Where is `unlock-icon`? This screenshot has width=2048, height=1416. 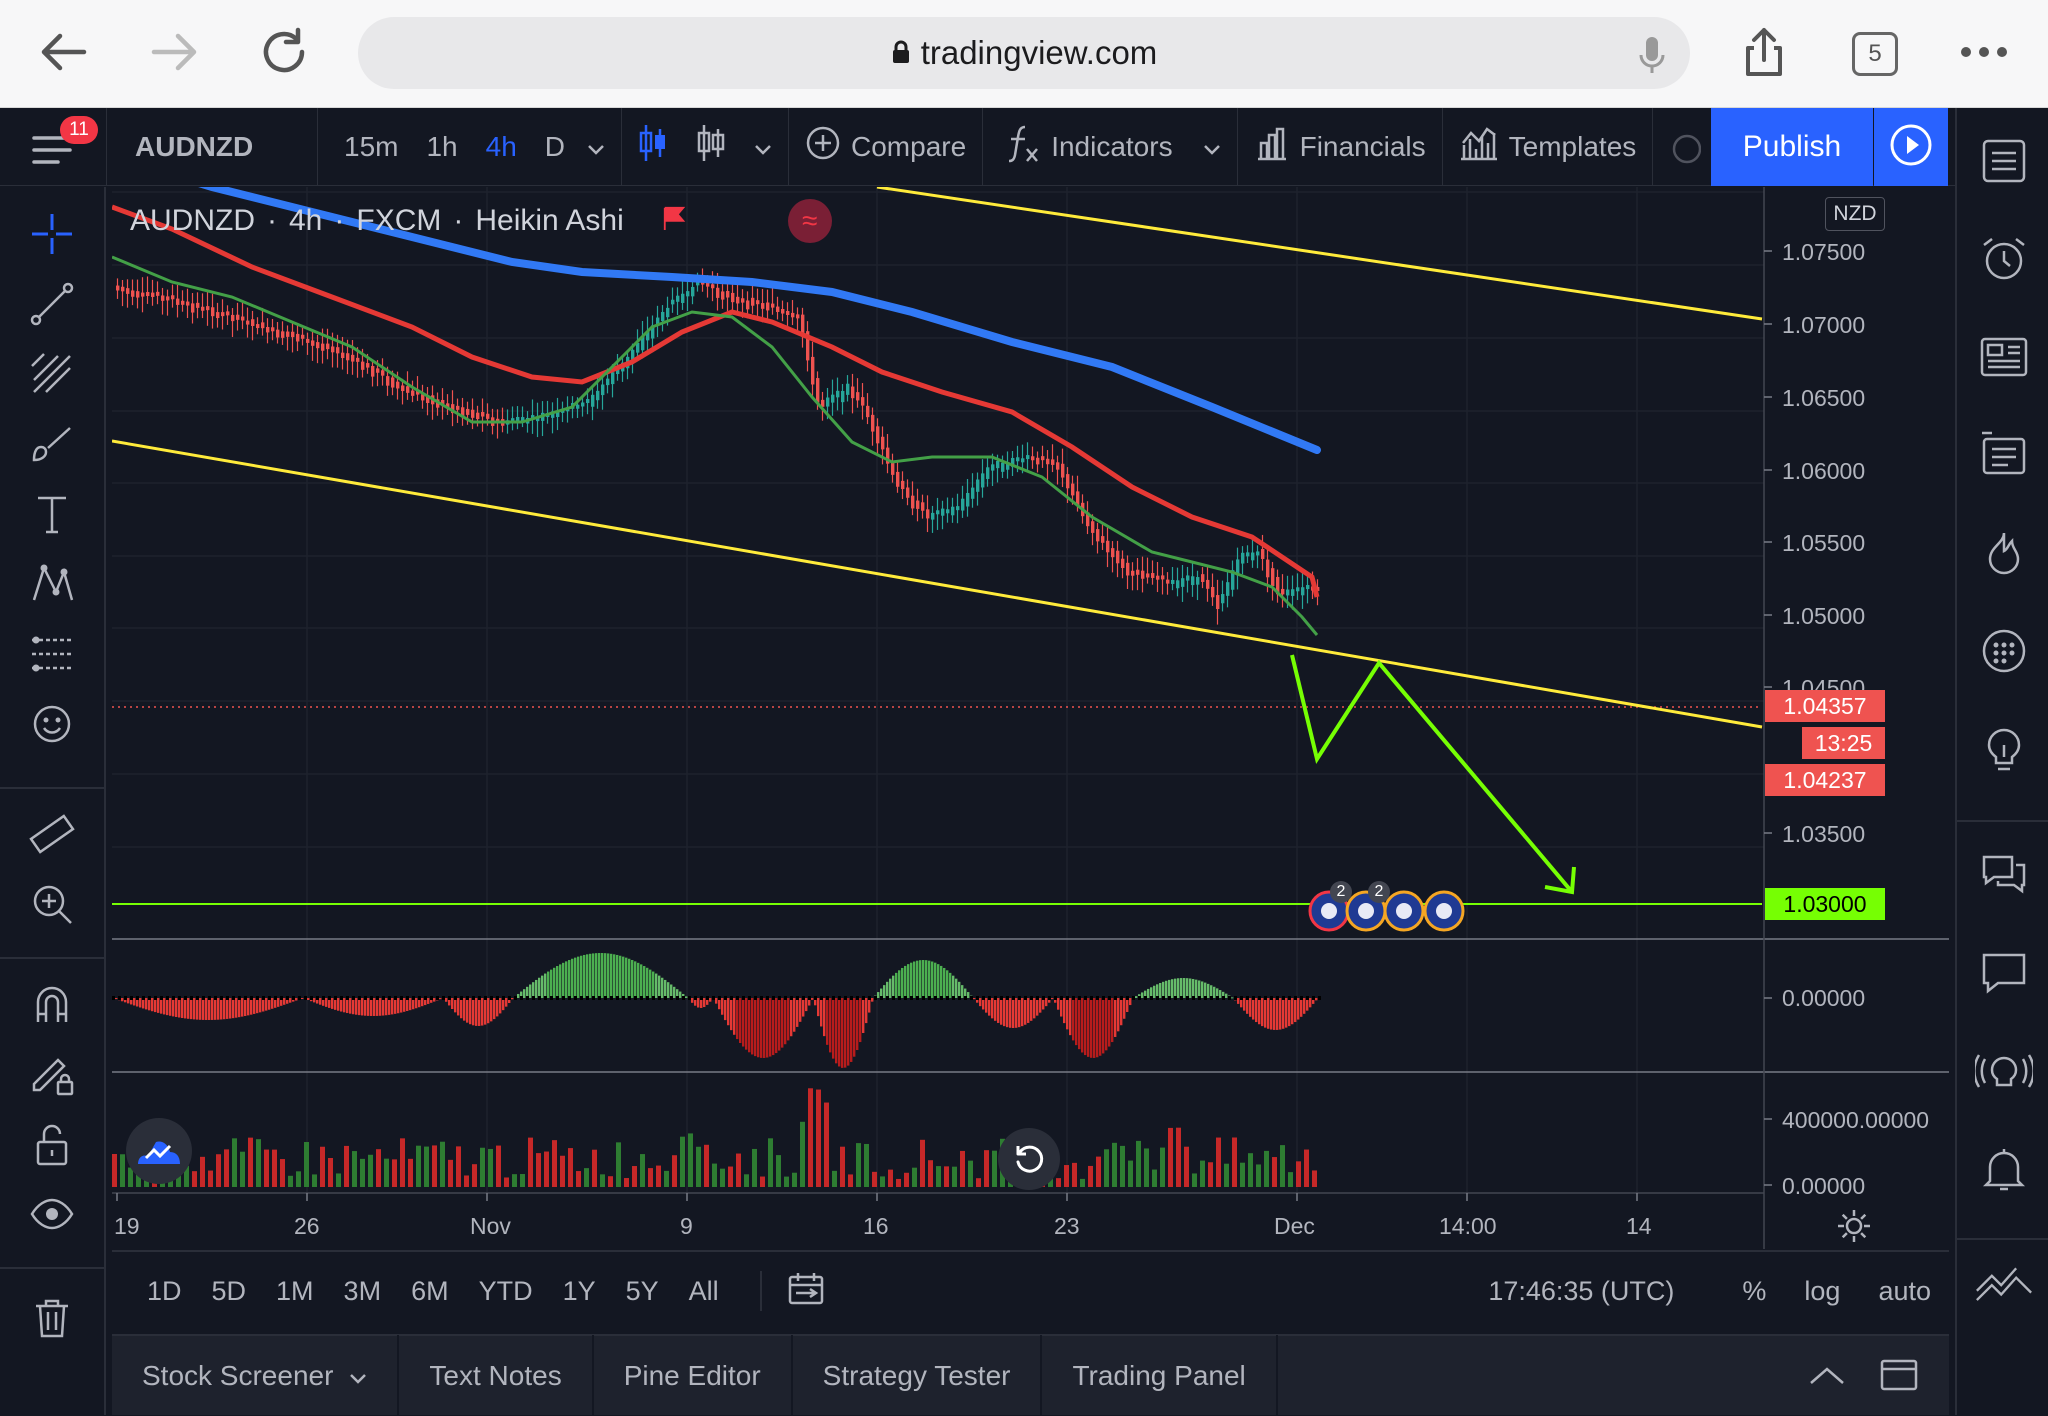 unlock-icon is located at coordinates (52, 1144).